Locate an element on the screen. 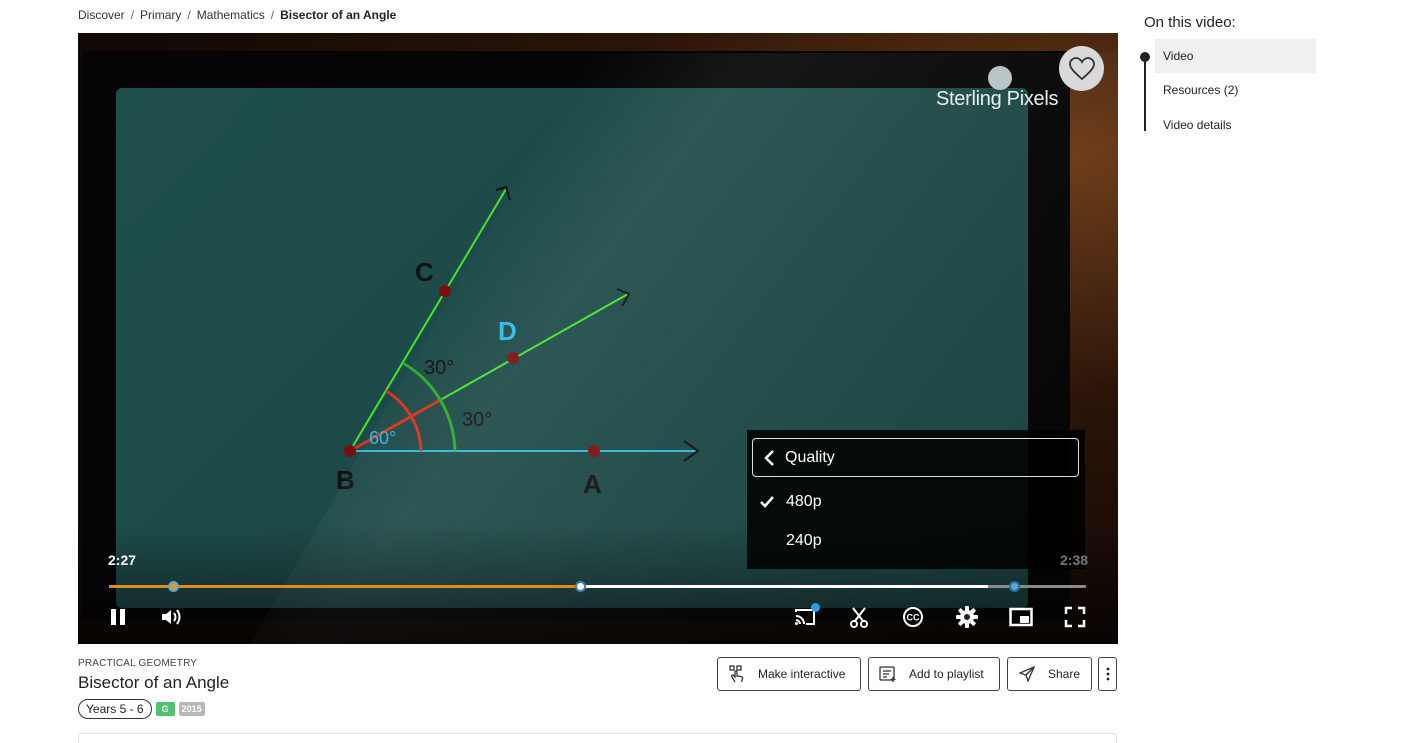 This screenshot has height=743, width=1402. pause-icon is located at coordinates (118, 617).